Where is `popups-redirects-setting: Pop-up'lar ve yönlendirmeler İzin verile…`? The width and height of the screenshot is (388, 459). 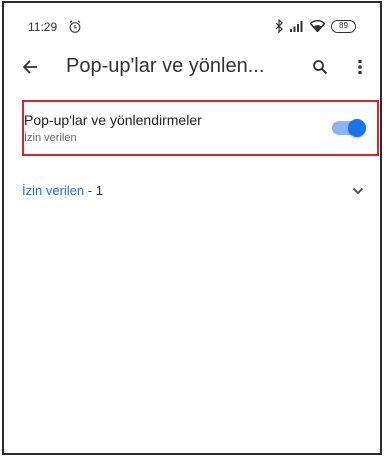
popups-redirects-setting: Pop-up'lar ve yönlendirmeler İzin verile… is located at coordinates (200, 128).